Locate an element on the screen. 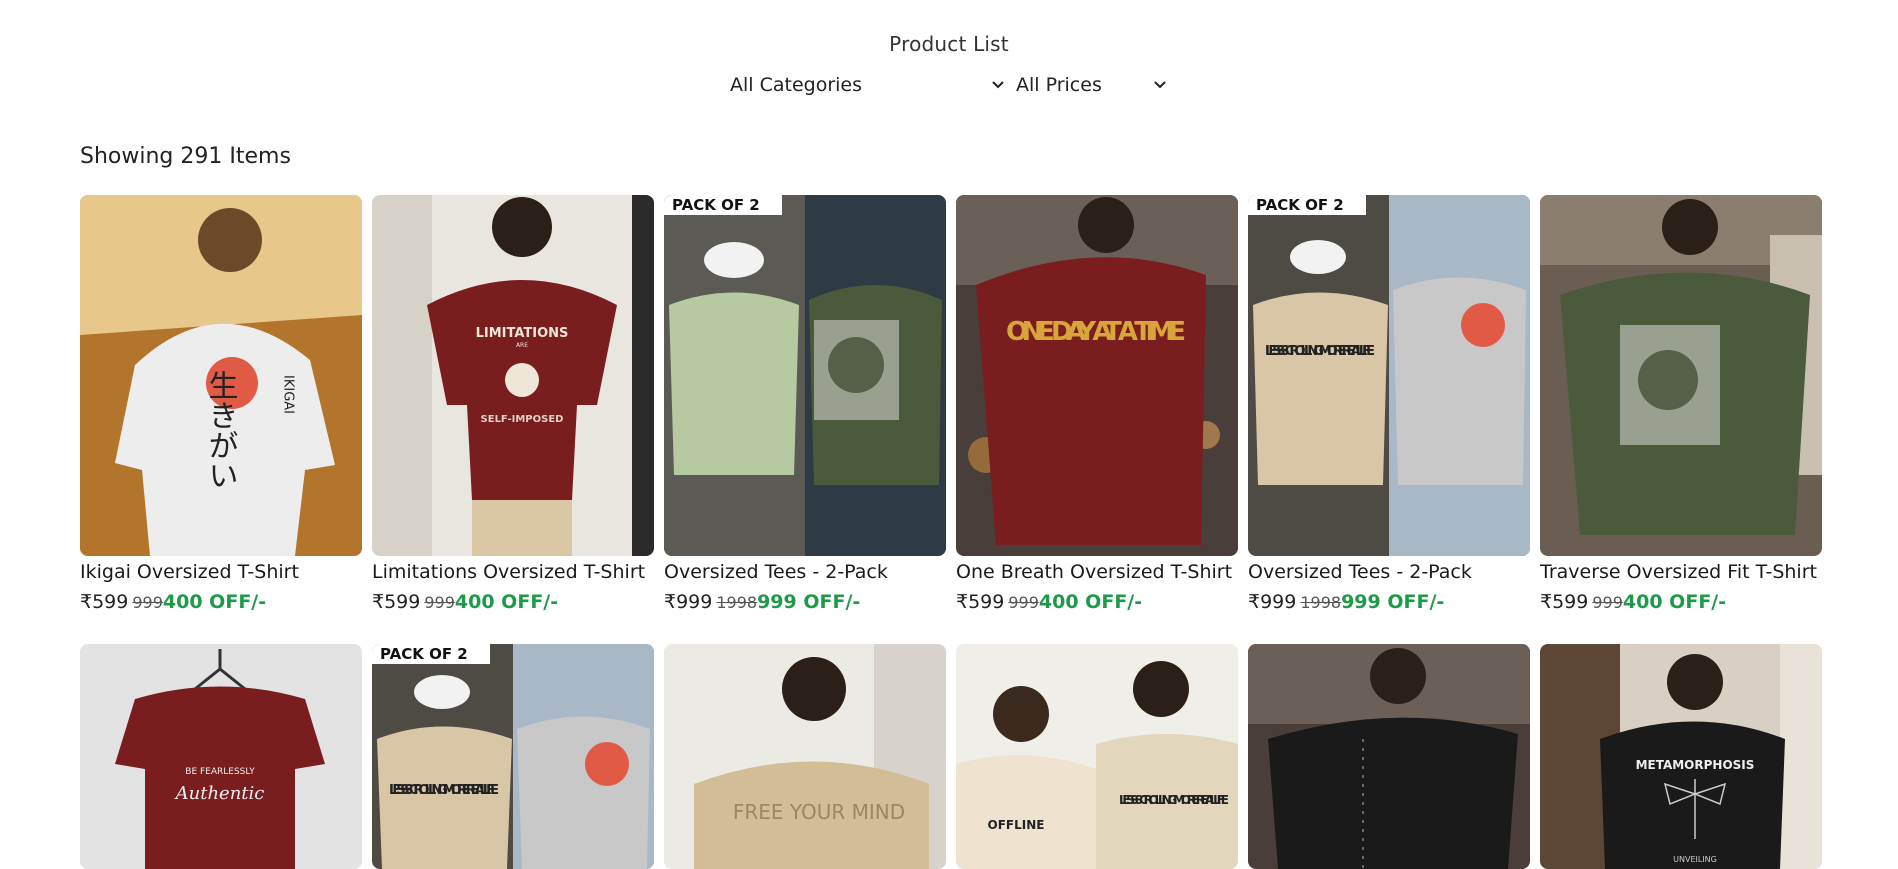 This screenshot has width=1898, height=869. offline-text: OFFLINE is located at coordinates (1016, 825).